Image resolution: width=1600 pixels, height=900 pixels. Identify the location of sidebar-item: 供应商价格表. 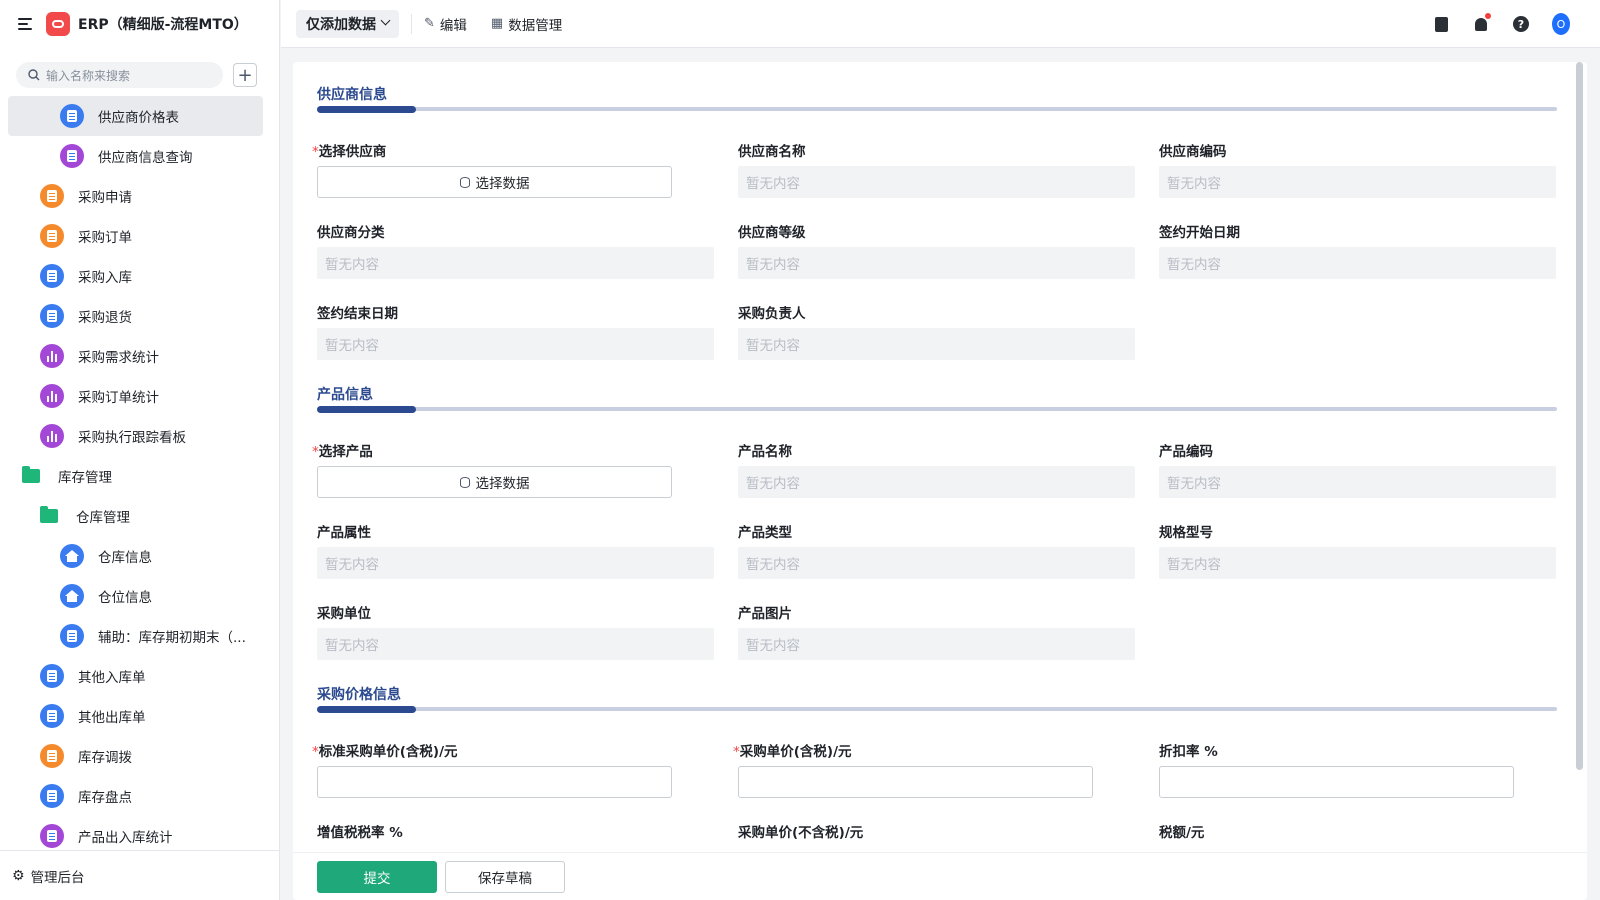
(135, 116).